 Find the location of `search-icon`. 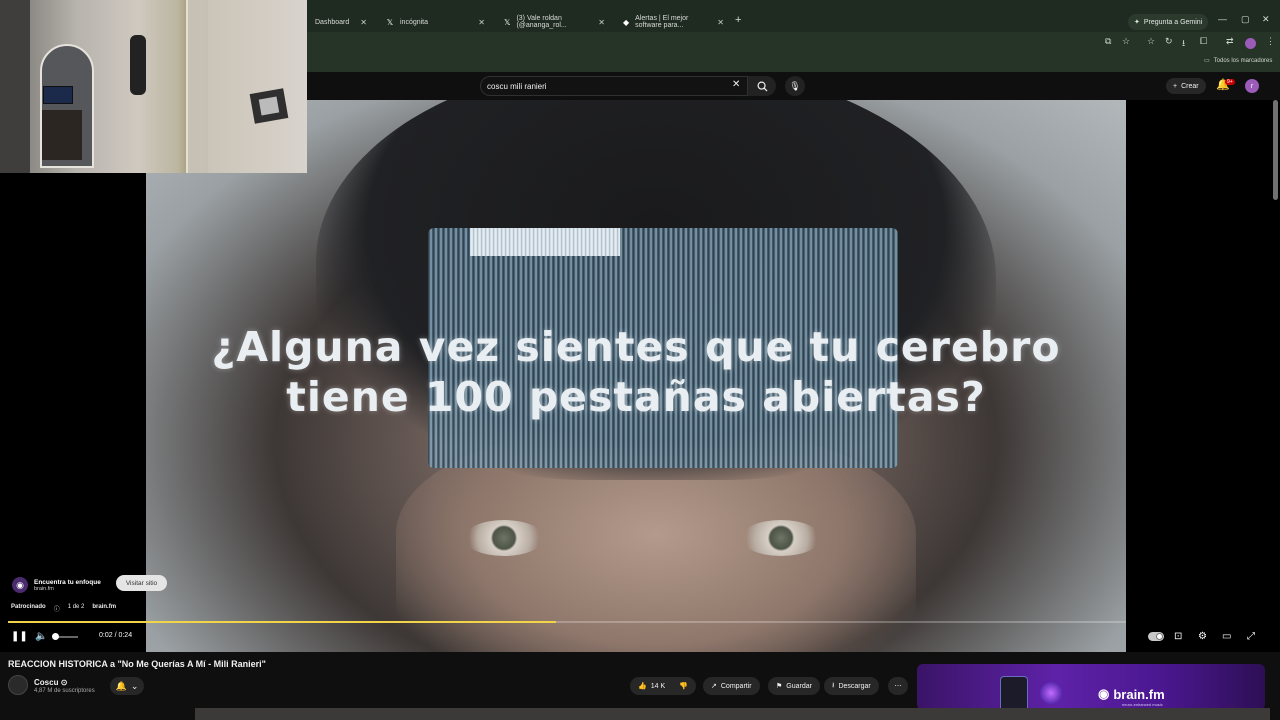

search-icon is located at coordinates (762, 86).